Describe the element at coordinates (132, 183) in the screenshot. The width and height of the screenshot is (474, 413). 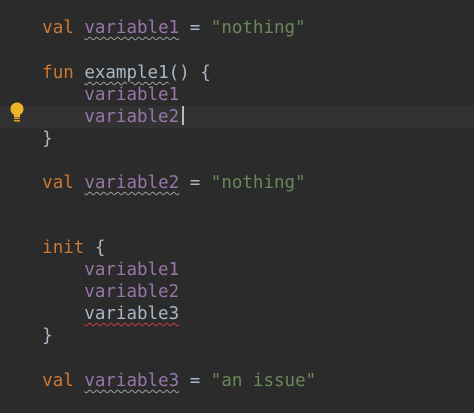
I see `property-name: variable2` at that location.